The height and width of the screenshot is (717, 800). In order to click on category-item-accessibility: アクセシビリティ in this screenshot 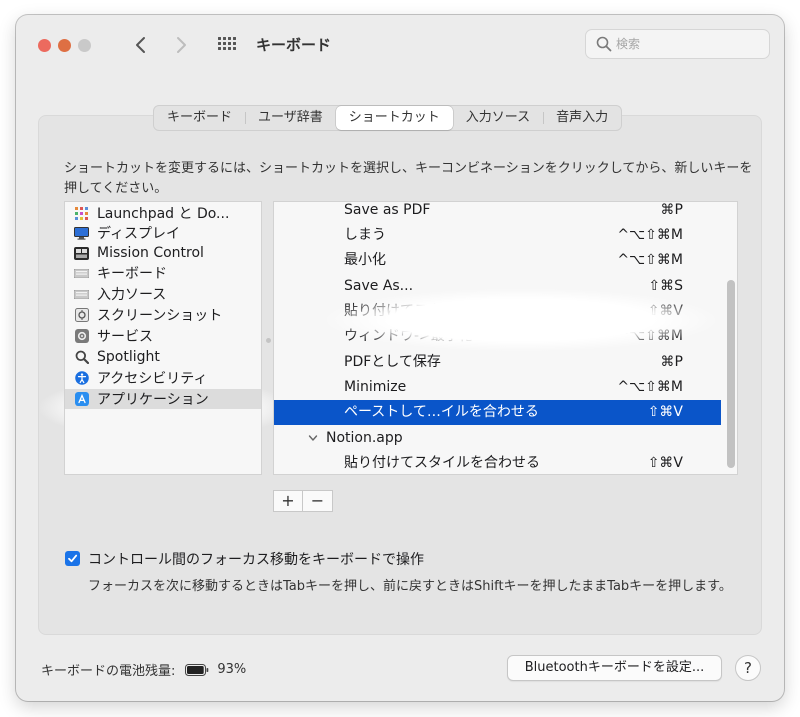, I will do `click(163, 378)`.